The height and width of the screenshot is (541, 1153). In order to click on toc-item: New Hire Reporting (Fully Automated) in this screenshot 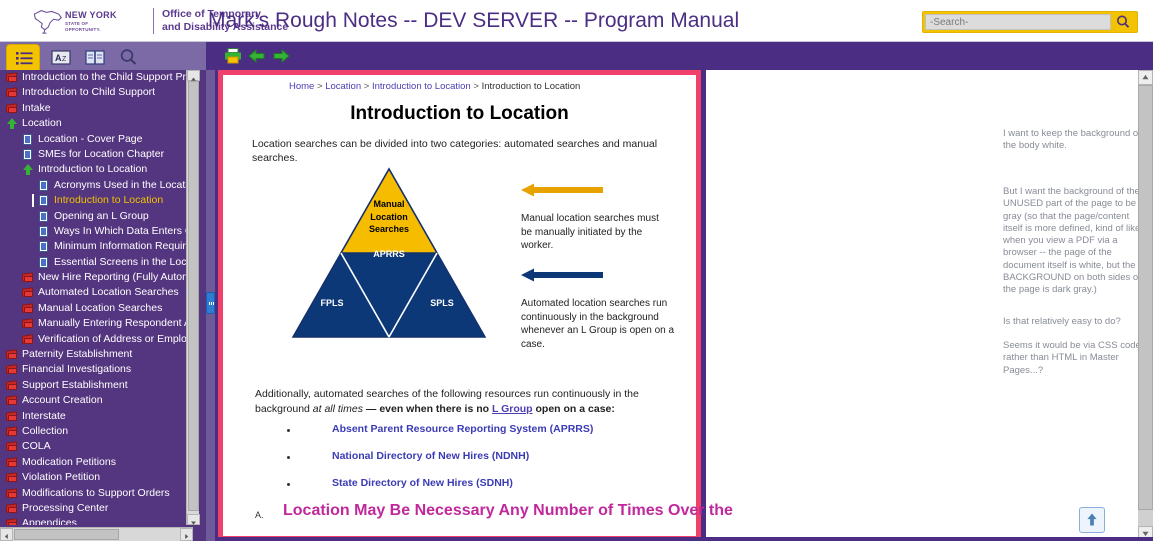, I will do `click(96, 277)`.